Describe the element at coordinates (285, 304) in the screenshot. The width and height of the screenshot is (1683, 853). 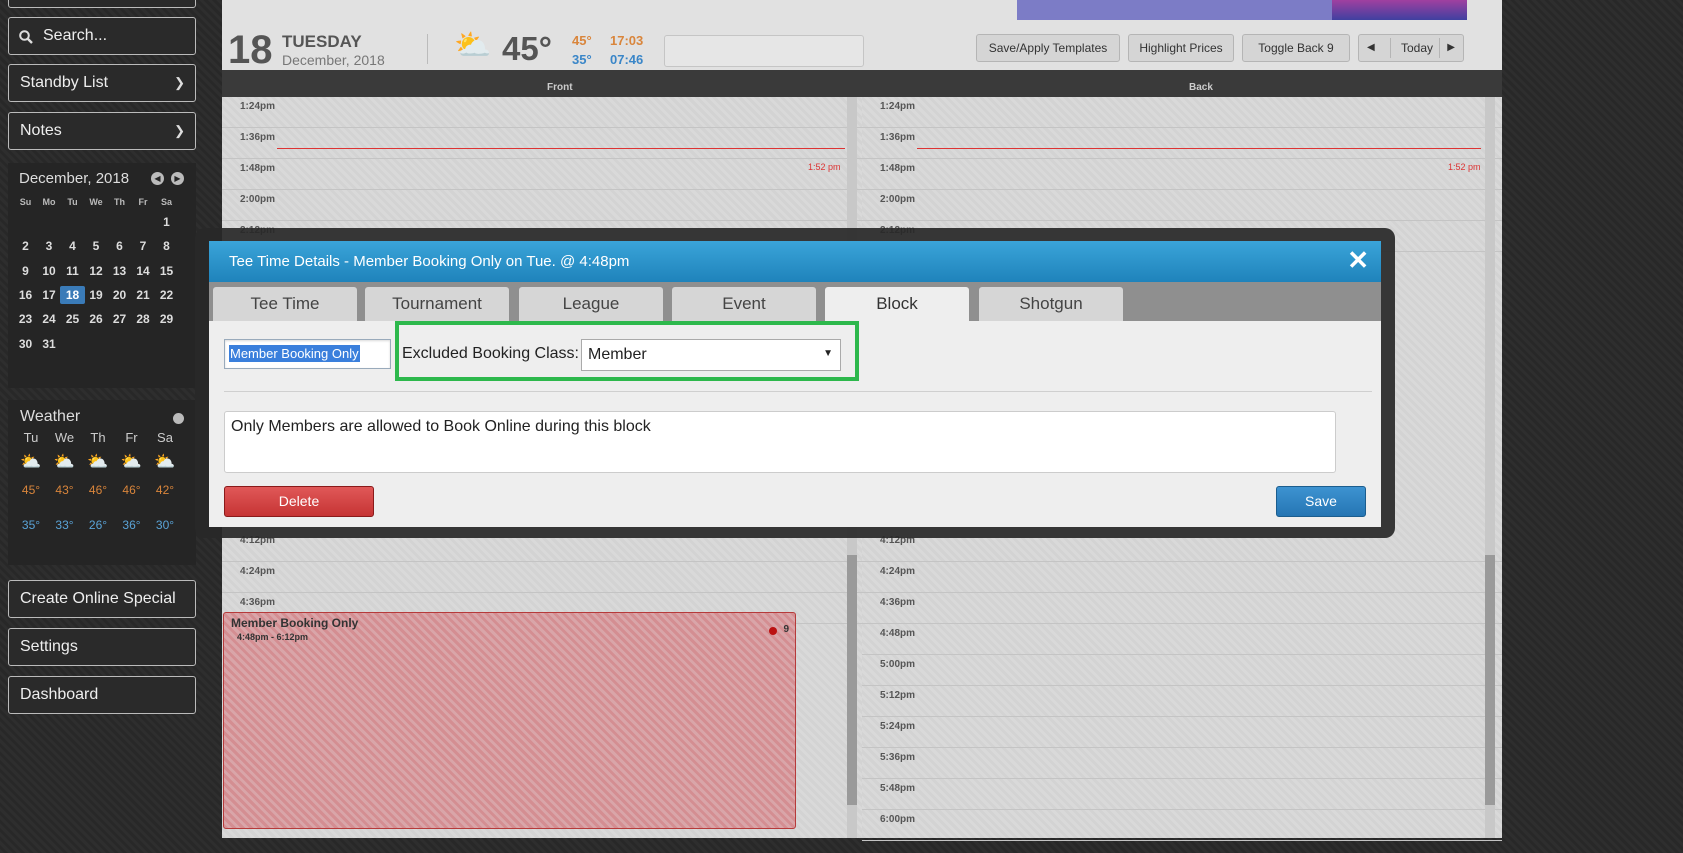
I see `tab-tee-time: Tee Time` at that location.